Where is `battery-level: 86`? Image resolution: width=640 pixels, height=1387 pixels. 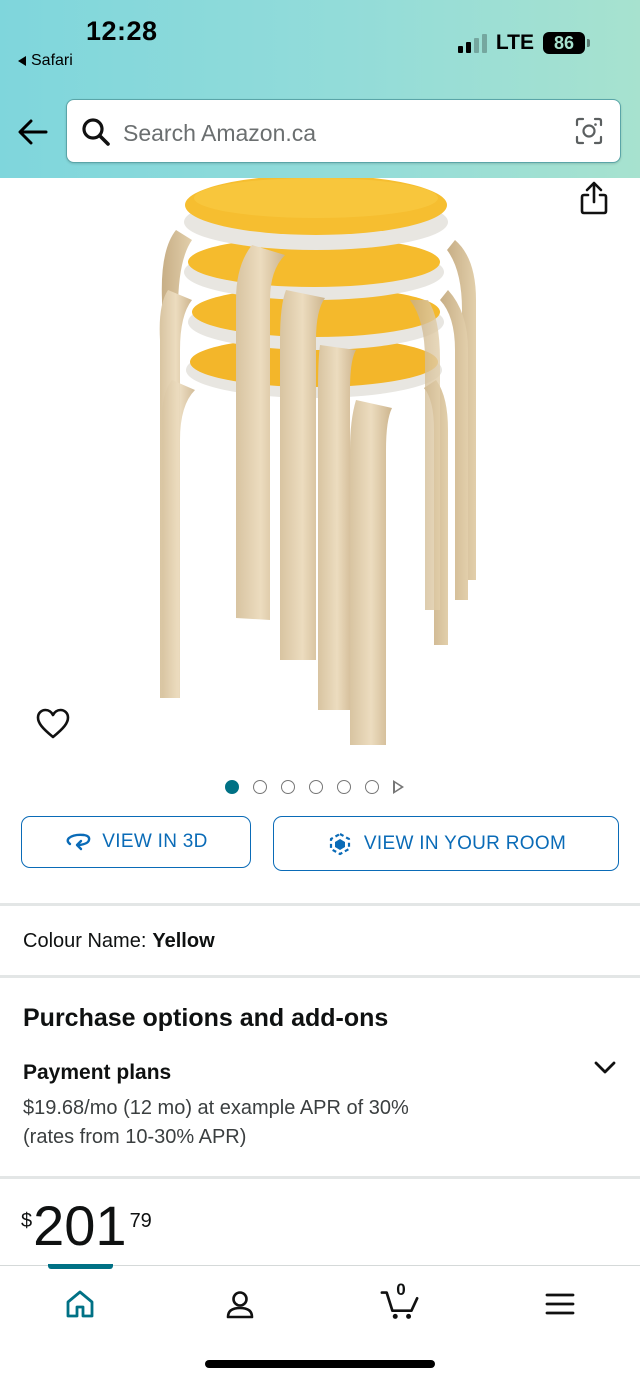 battery-level: 86 is located at coordinates (564, 43).